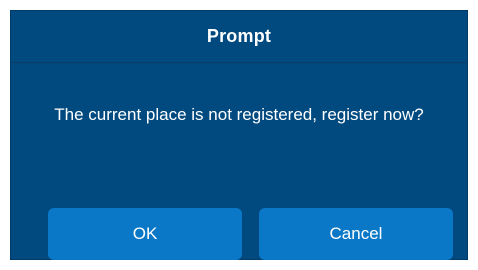  What do you see at coordinates (356, 234) in the screenshot?
I see `cancel-button: Cancel` at bounding box center [356, 234].